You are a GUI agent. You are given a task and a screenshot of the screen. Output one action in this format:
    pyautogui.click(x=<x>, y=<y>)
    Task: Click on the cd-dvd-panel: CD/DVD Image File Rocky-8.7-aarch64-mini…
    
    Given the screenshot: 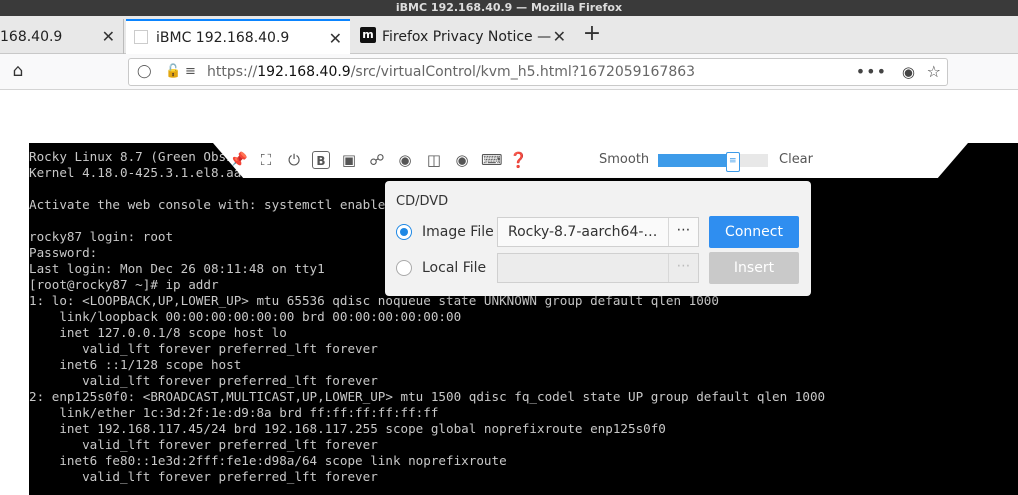 What is the action you would take?
    pyautogui.click(x=598, y=238)
    